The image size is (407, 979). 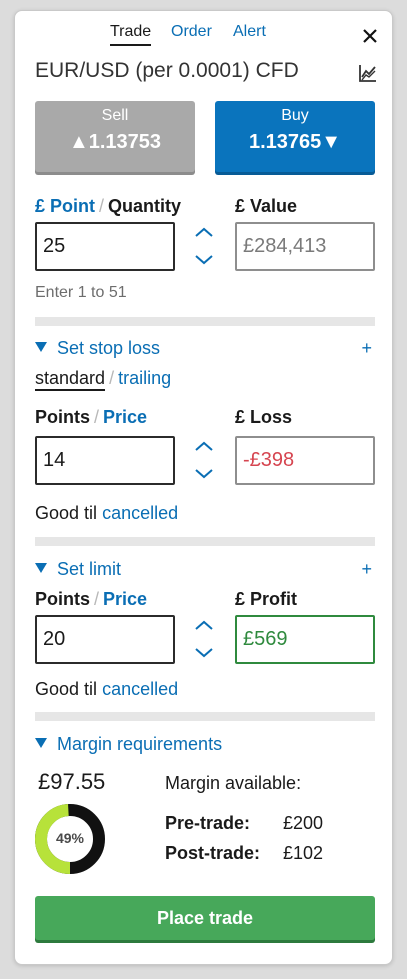 What do you see at coordinates (249, 32) in the screenshot?
I see `tab-alert: Alert` at bounding box center [249, 32].